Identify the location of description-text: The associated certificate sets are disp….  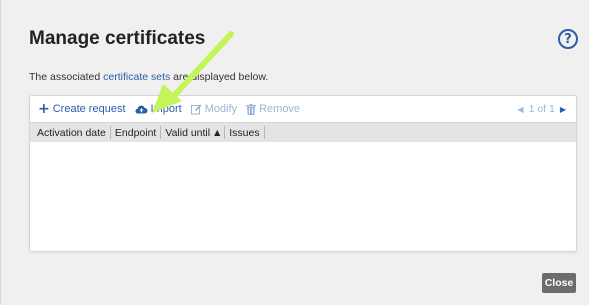
(148, 77).